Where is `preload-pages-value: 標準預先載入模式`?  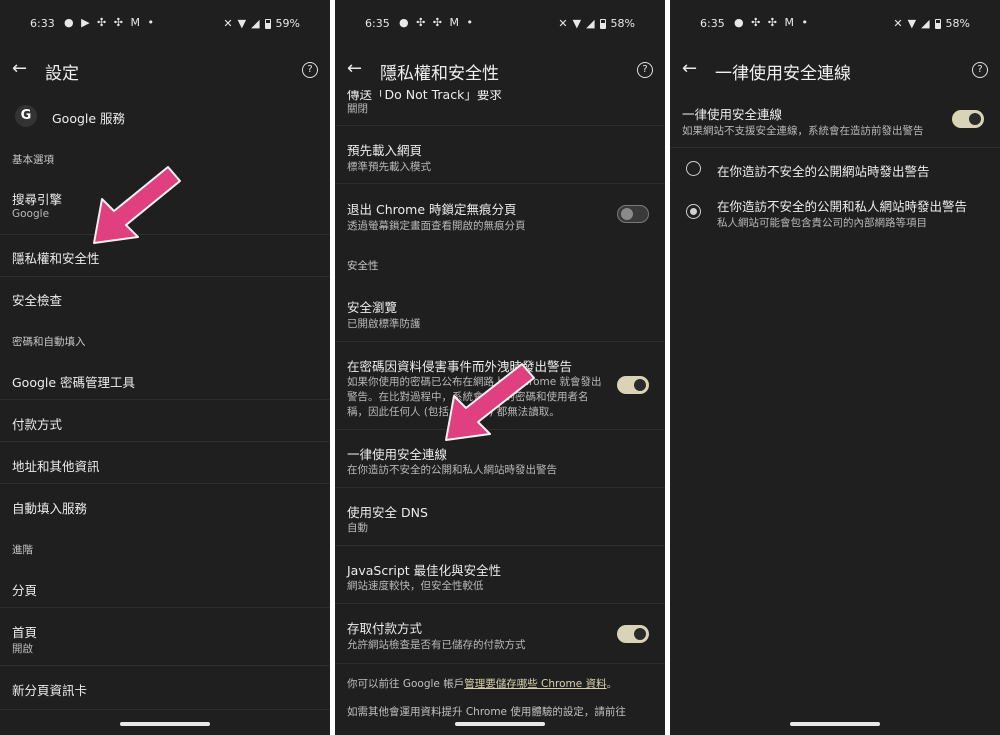
preload-pages-value: 標準預先載入模式 is located at coordinates (389, 167).